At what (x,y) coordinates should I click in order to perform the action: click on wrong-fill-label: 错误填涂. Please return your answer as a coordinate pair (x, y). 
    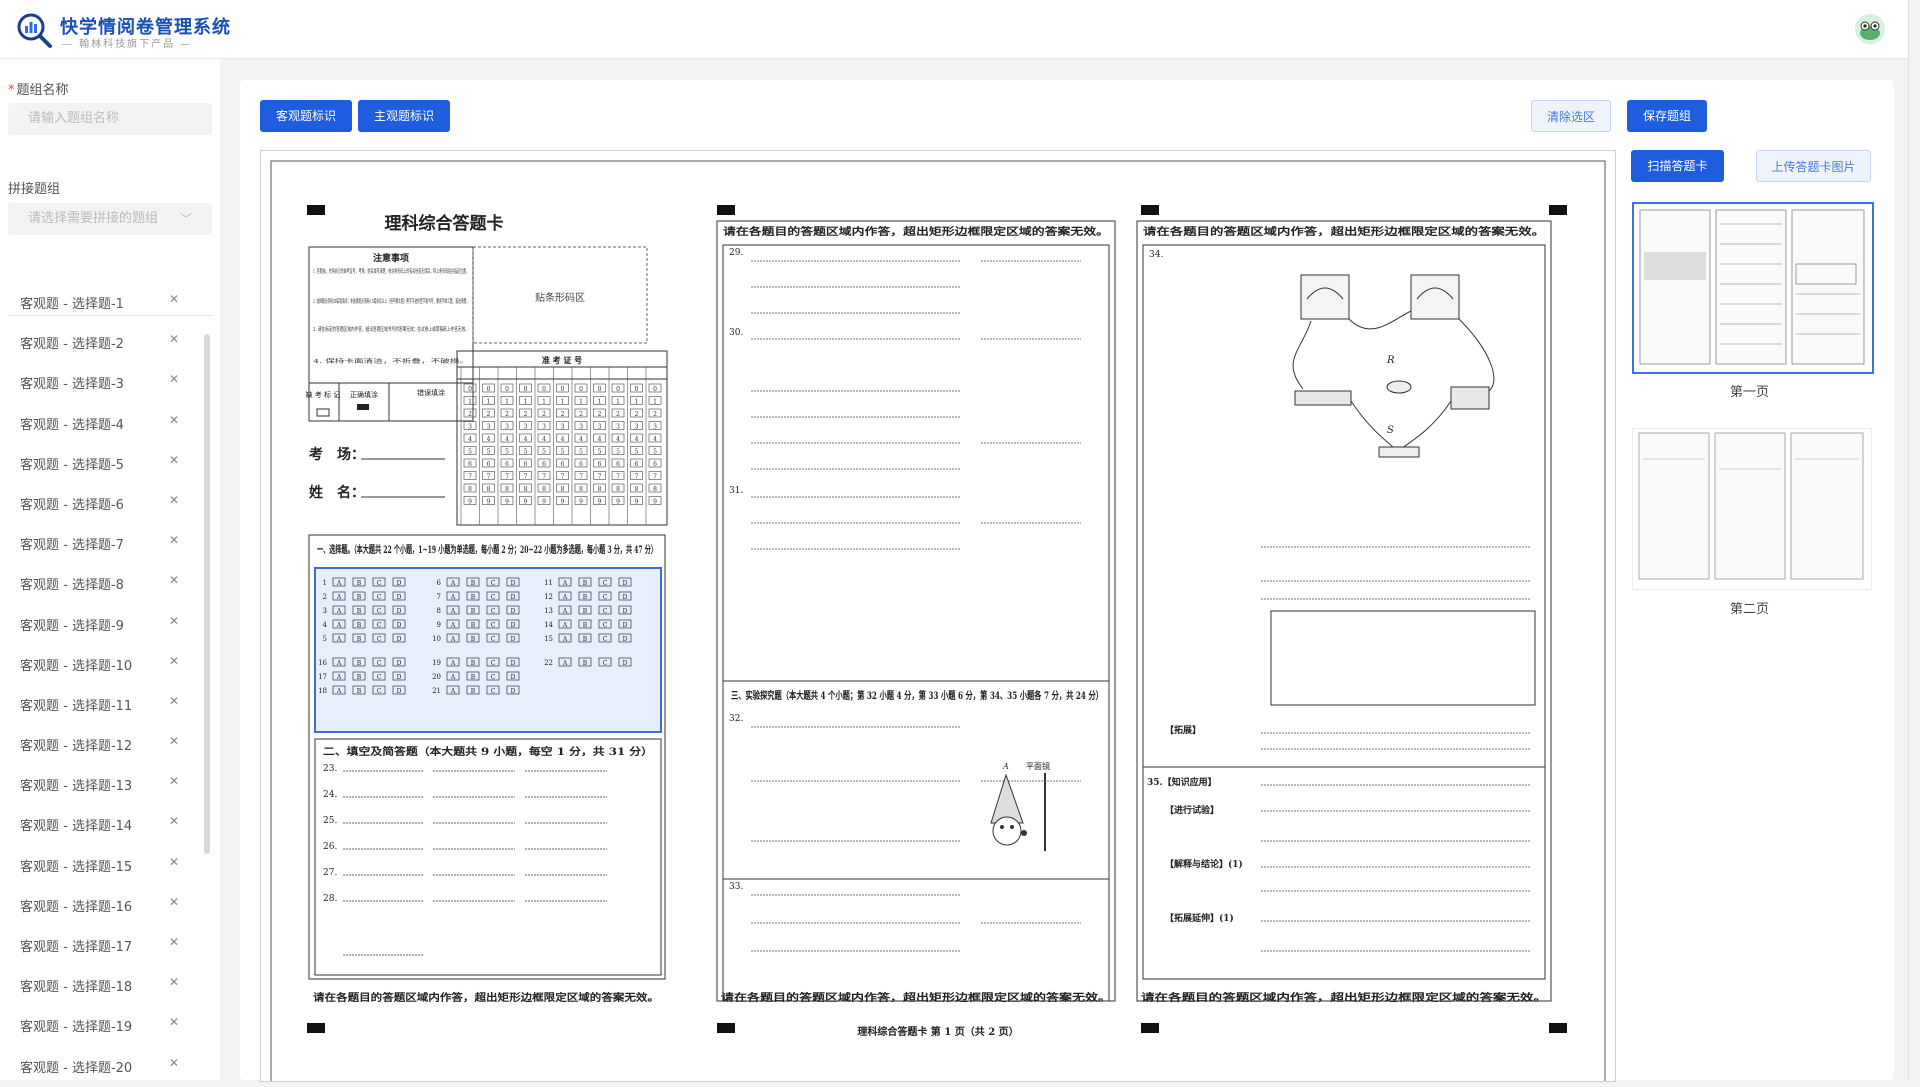
    Looking at the image, I should click on (431, 392).